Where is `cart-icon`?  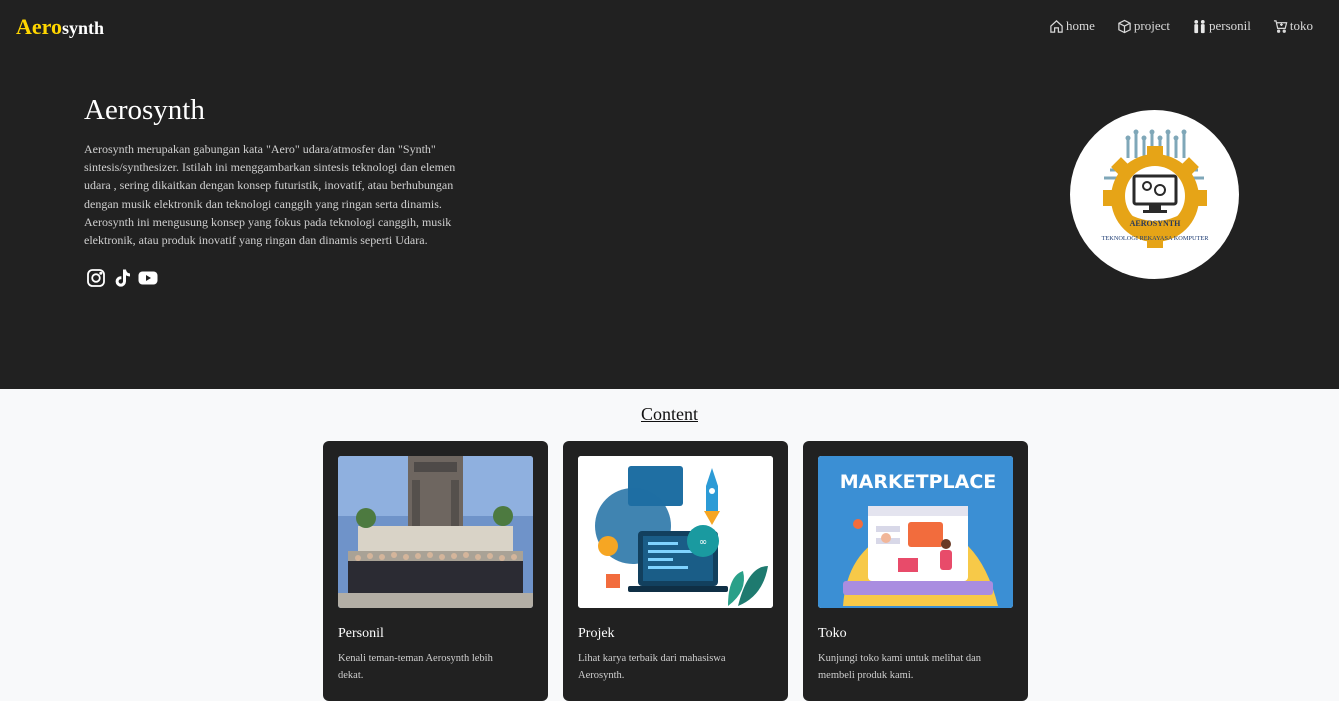
cart-icon is located at coordinates (1280, 26).